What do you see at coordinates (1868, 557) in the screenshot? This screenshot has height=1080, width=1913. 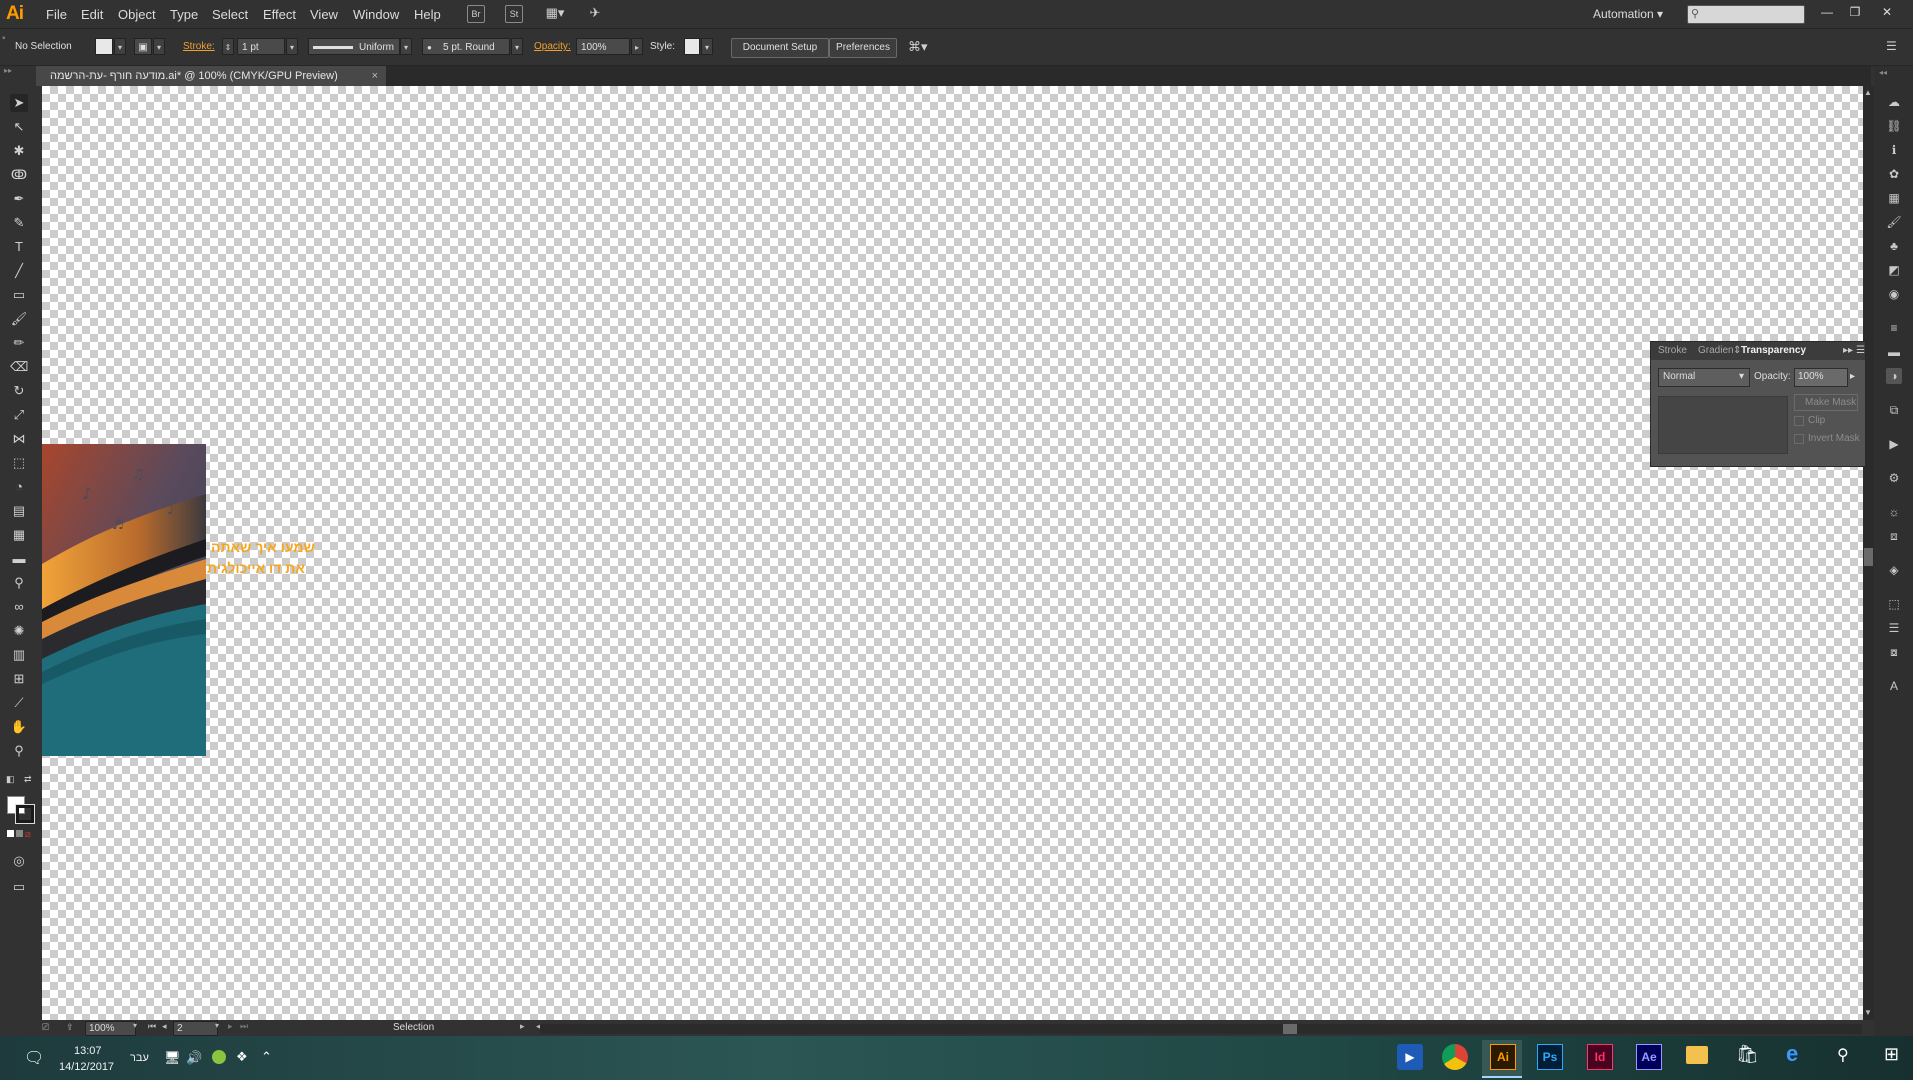 I see `vertical-scroll-thumb` at bounding box center [1868, 557].